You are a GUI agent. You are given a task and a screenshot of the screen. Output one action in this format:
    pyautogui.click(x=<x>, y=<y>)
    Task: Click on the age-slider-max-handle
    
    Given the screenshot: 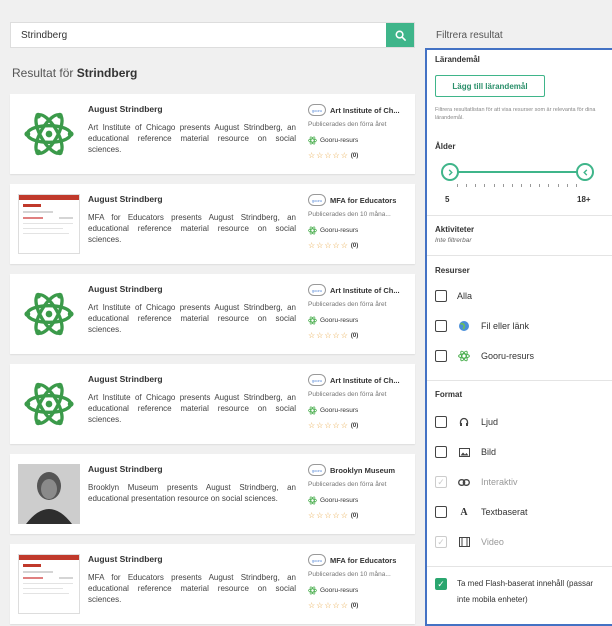 What is the action you would take?
    pyautogui.click(x=585, y=172)
    